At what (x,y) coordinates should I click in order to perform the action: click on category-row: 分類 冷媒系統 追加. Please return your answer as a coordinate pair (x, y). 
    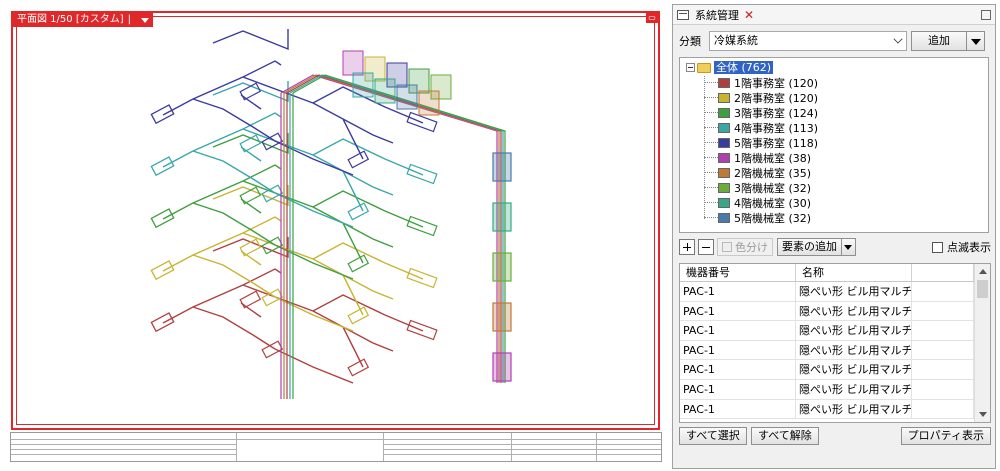
    Looking at the image, I should click on (832, 41).